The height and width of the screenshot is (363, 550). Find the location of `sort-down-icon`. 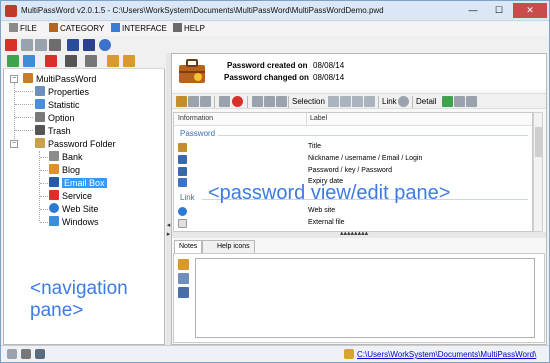

sort-down-icon is located at coordinates (129, 61).